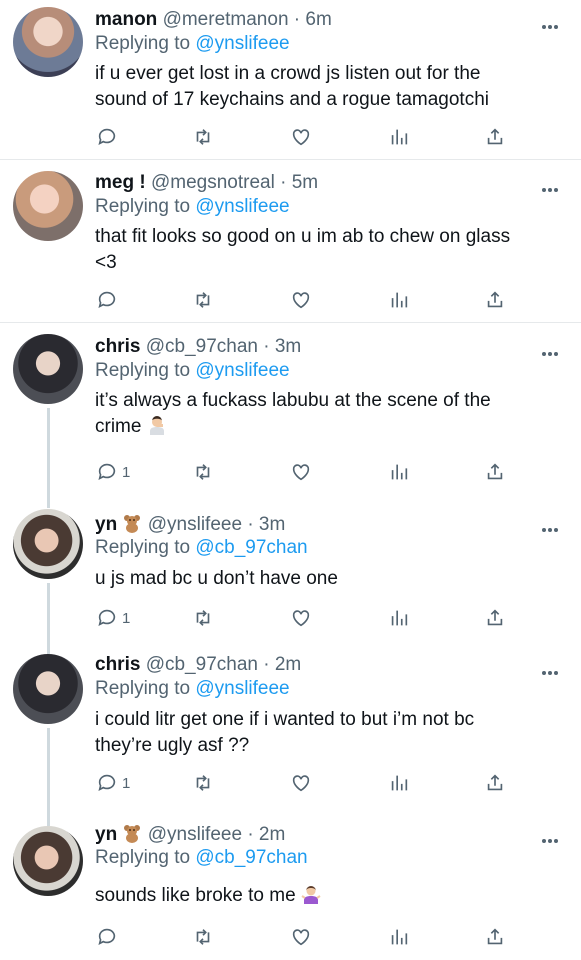 Image resolution: width=581 pixels, height=960 pixels. Describe the element at coordinates (305, 182) in the screenshot. I see `timestamp: 5m` at that location.